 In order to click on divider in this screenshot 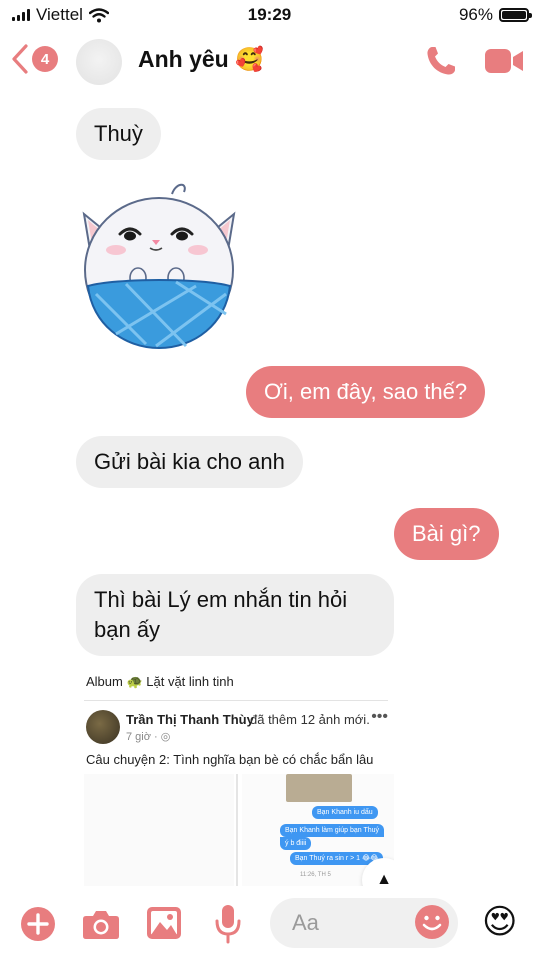, I will do `click(236, 700)`.